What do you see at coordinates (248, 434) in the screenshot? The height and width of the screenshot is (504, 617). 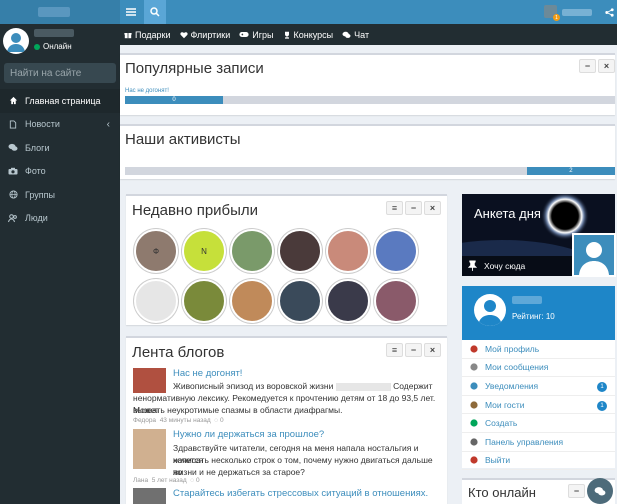 I see `entry-title: Нужно ли держаться за прошлое?` at bounding box center [248, 434].